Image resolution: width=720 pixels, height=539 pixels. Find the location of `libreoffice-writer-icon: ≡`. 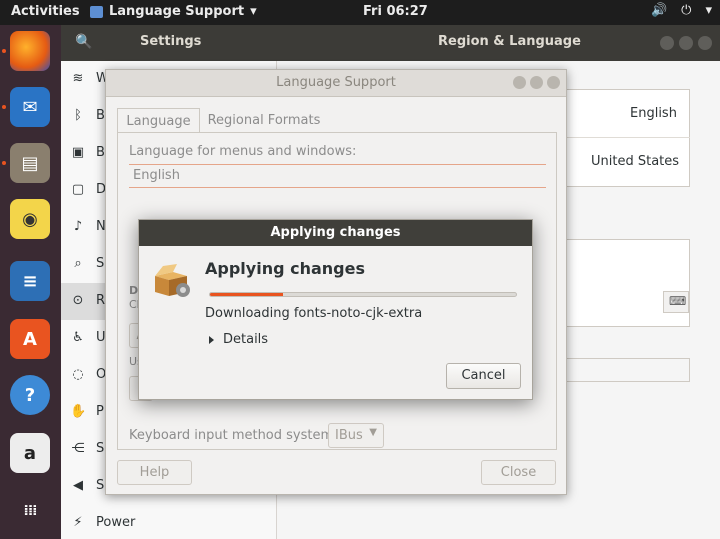

libreoffice-writer-icon: ≡ is located at coordinates (30, 281).